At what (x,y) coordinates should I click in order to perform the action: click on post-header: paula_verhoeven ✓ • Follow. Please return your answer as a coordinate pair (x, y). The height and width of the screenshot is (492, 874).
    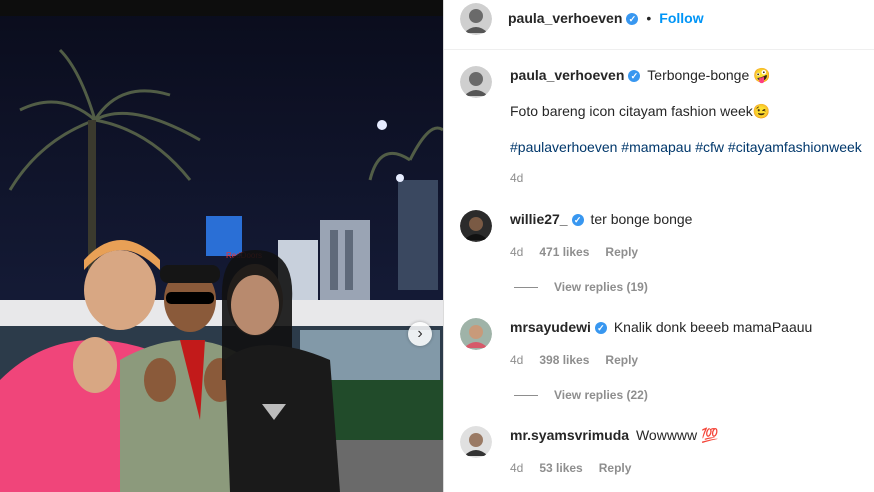
    Looking at the image, I should click on (659, 25).